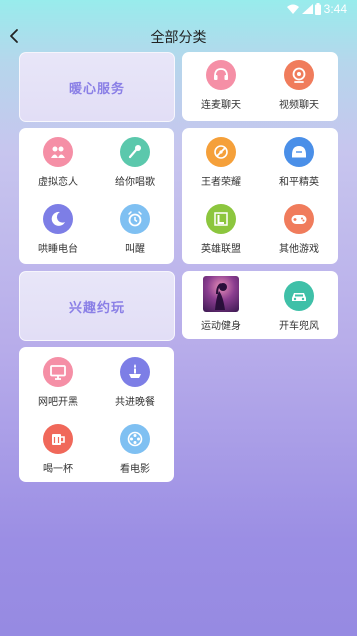 Image resolution: width=357 pixels, height=636 pixels. What do you see at coordinates (293, 9) in the screenshot?
I see `wifi-icon` at bounding box center [293, 9].